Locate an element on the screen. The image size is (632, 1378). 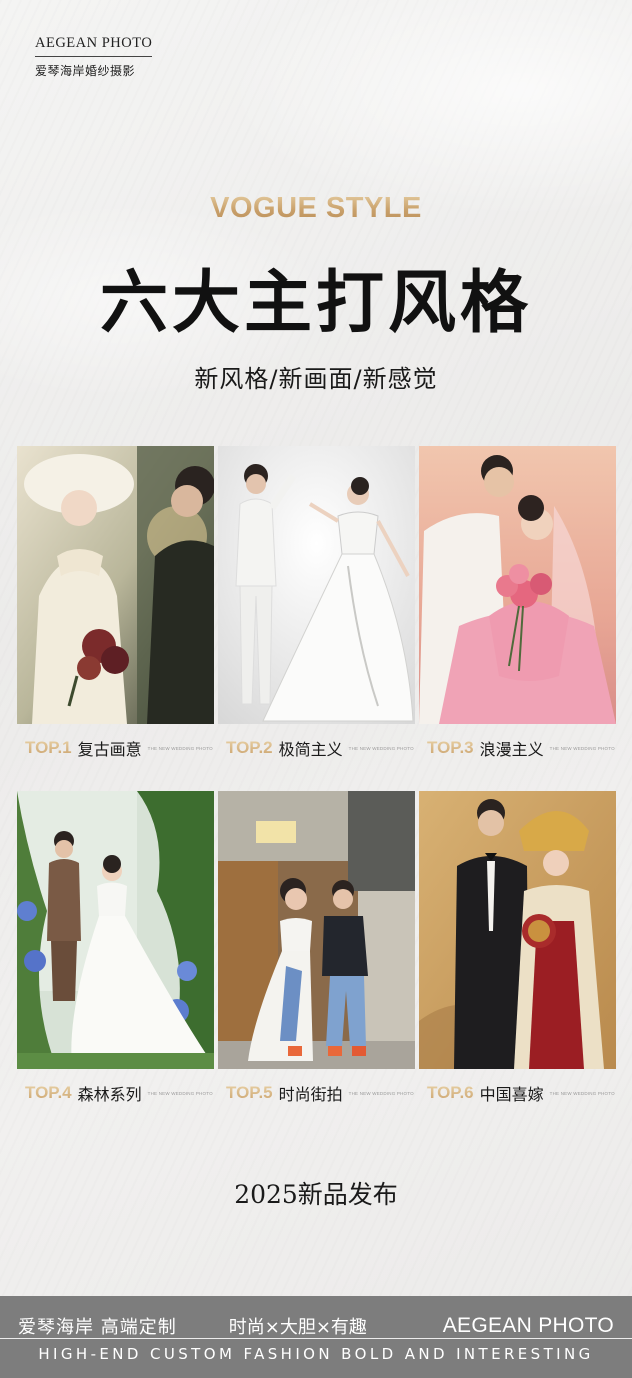
style-rank-6: TOP.6 is located at coordinates (450, 1092).